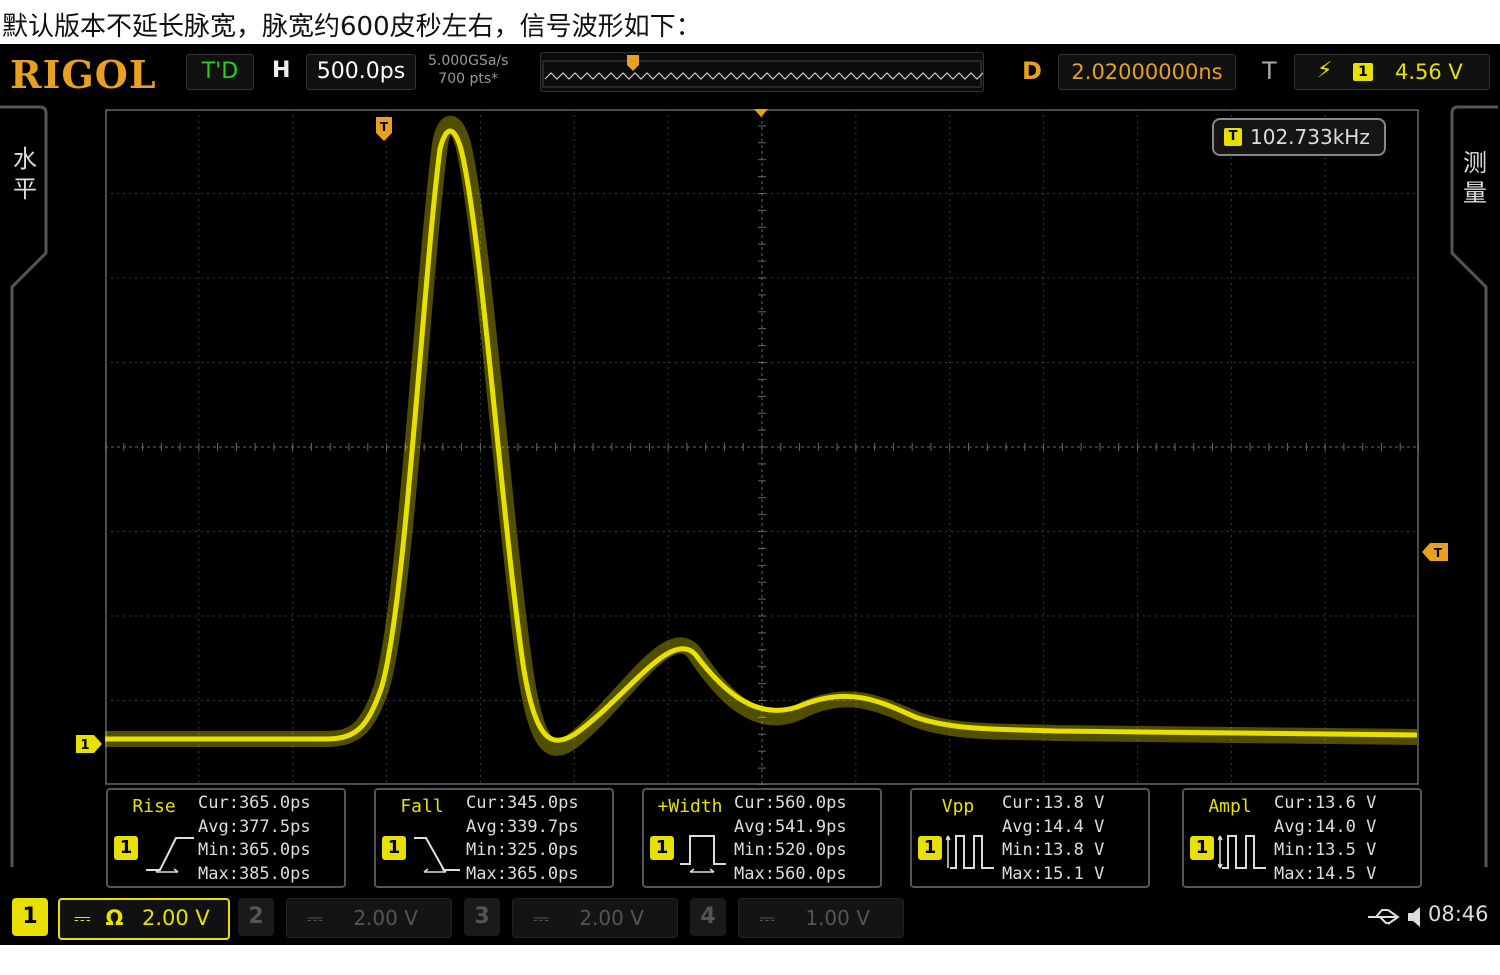  I want to click on measurement-cur: Cur:560.0ps, so click(790, 803).